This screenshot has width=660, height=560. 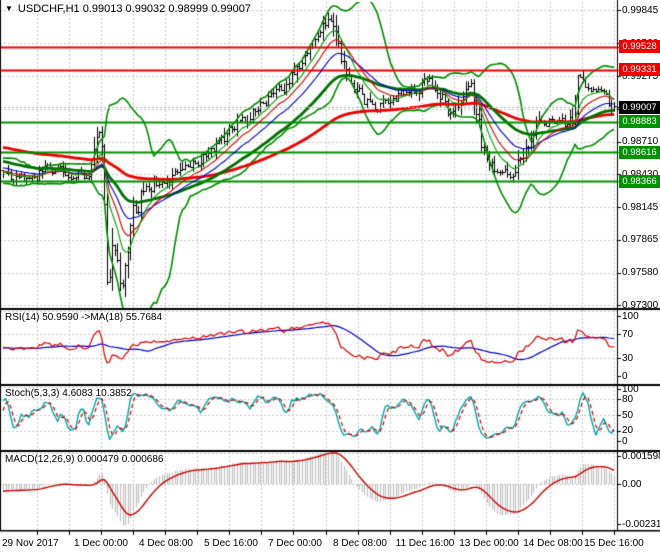 I want to click on time-axis-label: 8 Dec 08:00, so click(x=360, y=543).